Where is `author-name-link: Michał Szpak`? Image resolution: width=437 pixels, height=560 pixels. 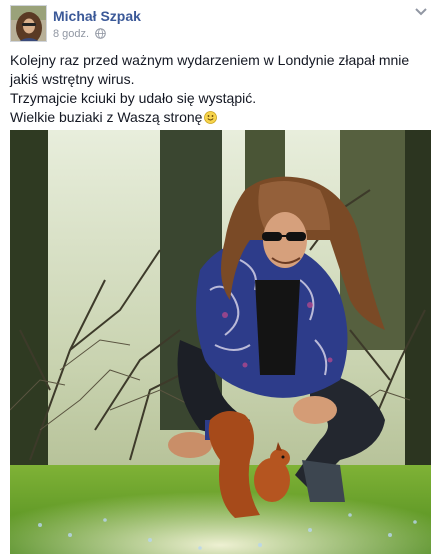
author-name-link: Michał Szpak is located at coordinates (97, 16).